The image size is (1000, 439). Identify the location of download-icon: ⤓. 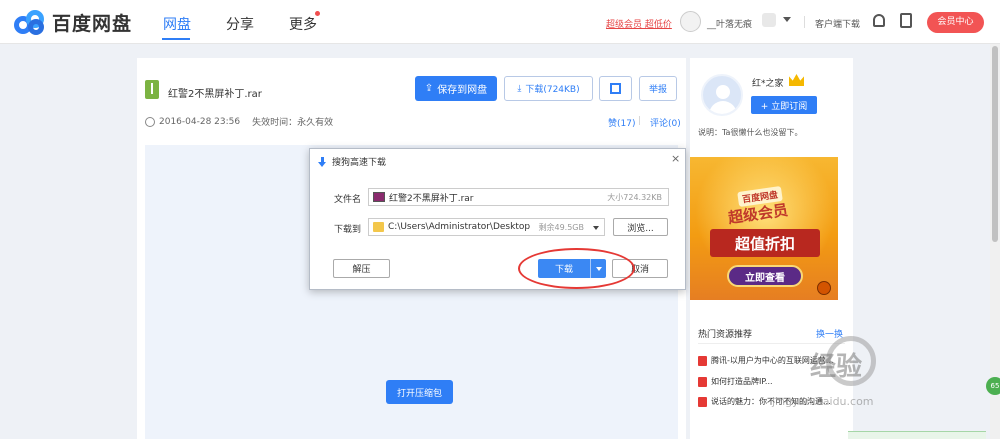
(519, 88).